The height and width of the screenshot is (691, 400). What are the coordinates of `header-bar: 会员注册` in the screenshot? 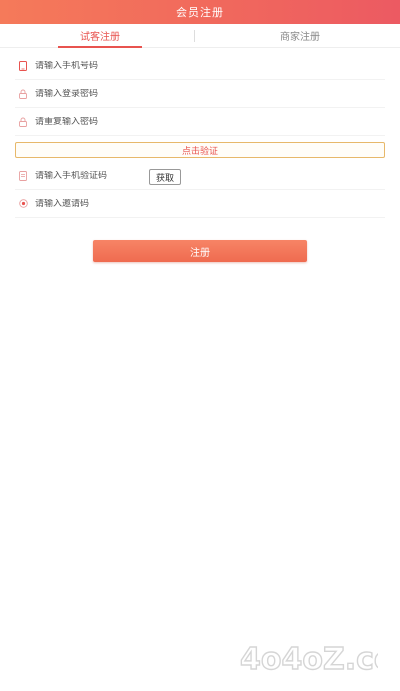 It's located at (200, 12).